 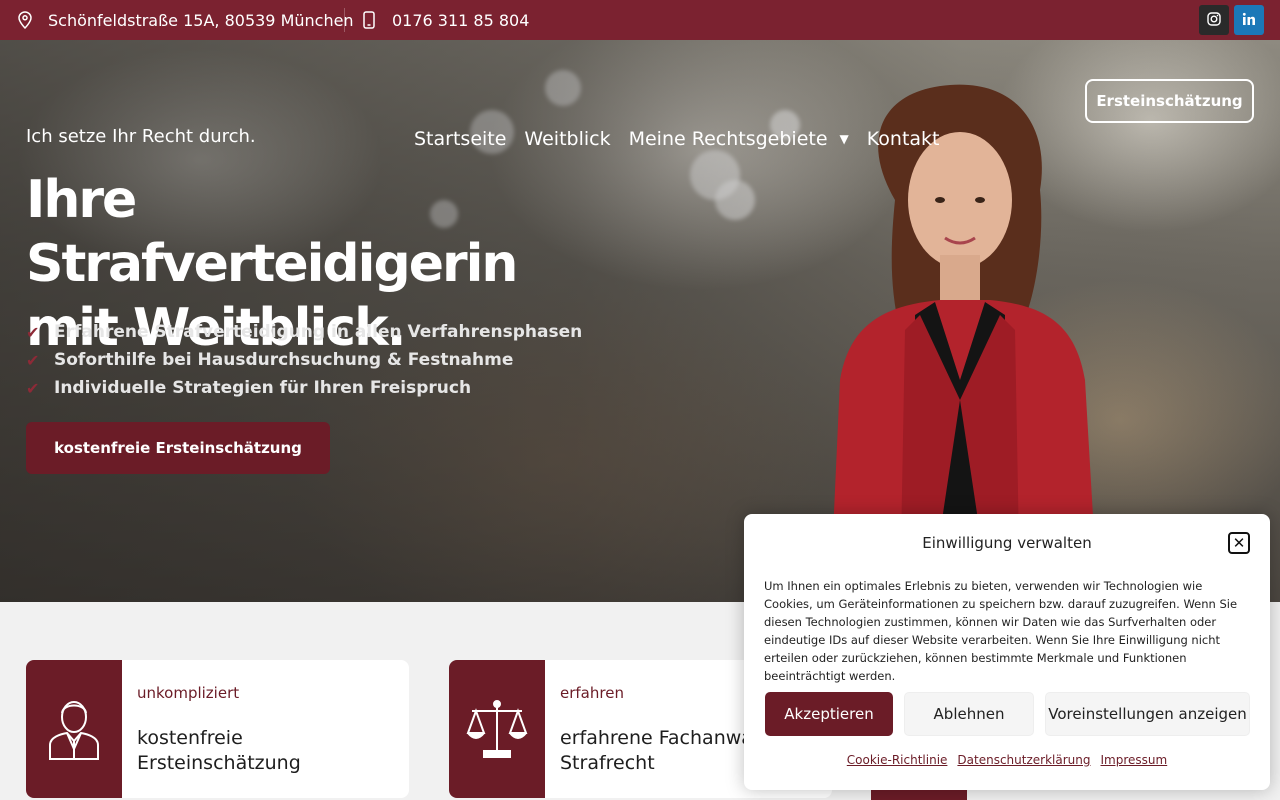 I want to click on divider, so click(x=344, y=20).